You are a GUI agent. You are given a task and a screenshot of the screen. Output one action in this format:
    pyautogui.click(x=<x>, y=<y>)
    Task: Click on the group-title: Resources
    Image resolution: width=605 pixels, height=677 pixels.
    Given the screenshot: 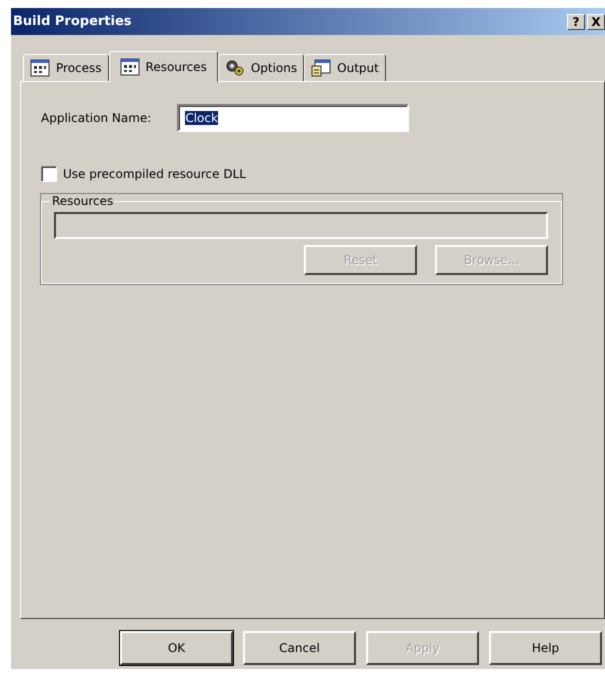 What is the action you would take?
    pyautogui.click(x=82, y=201)
    